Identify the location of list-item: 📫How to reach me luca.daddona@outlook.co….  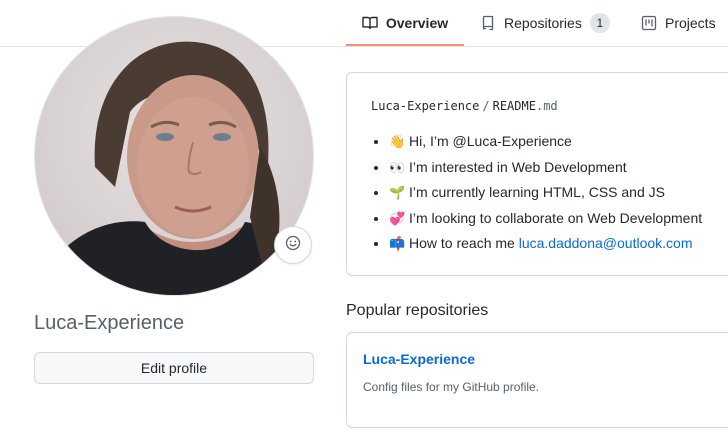
(545, 244).